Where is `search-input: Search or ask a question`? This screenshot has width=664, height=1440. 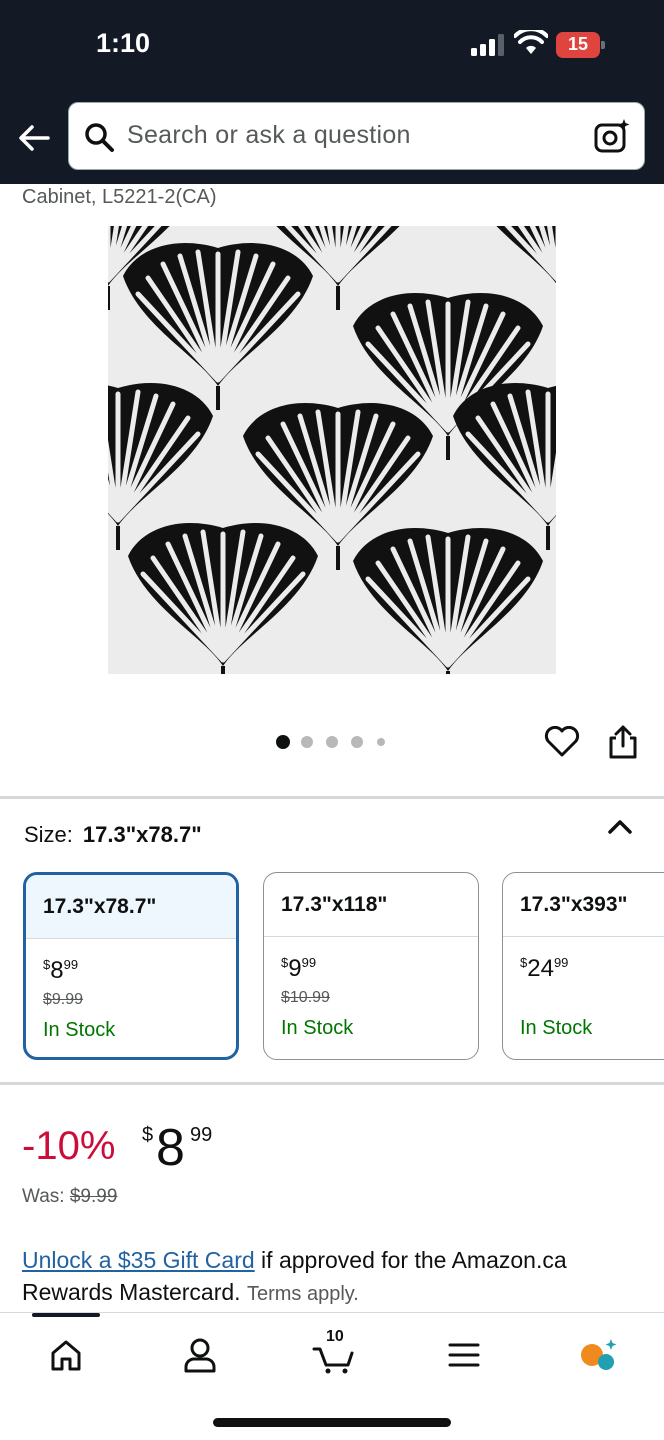
search-input: Search or ask a question is located at coordinates (356, 136).